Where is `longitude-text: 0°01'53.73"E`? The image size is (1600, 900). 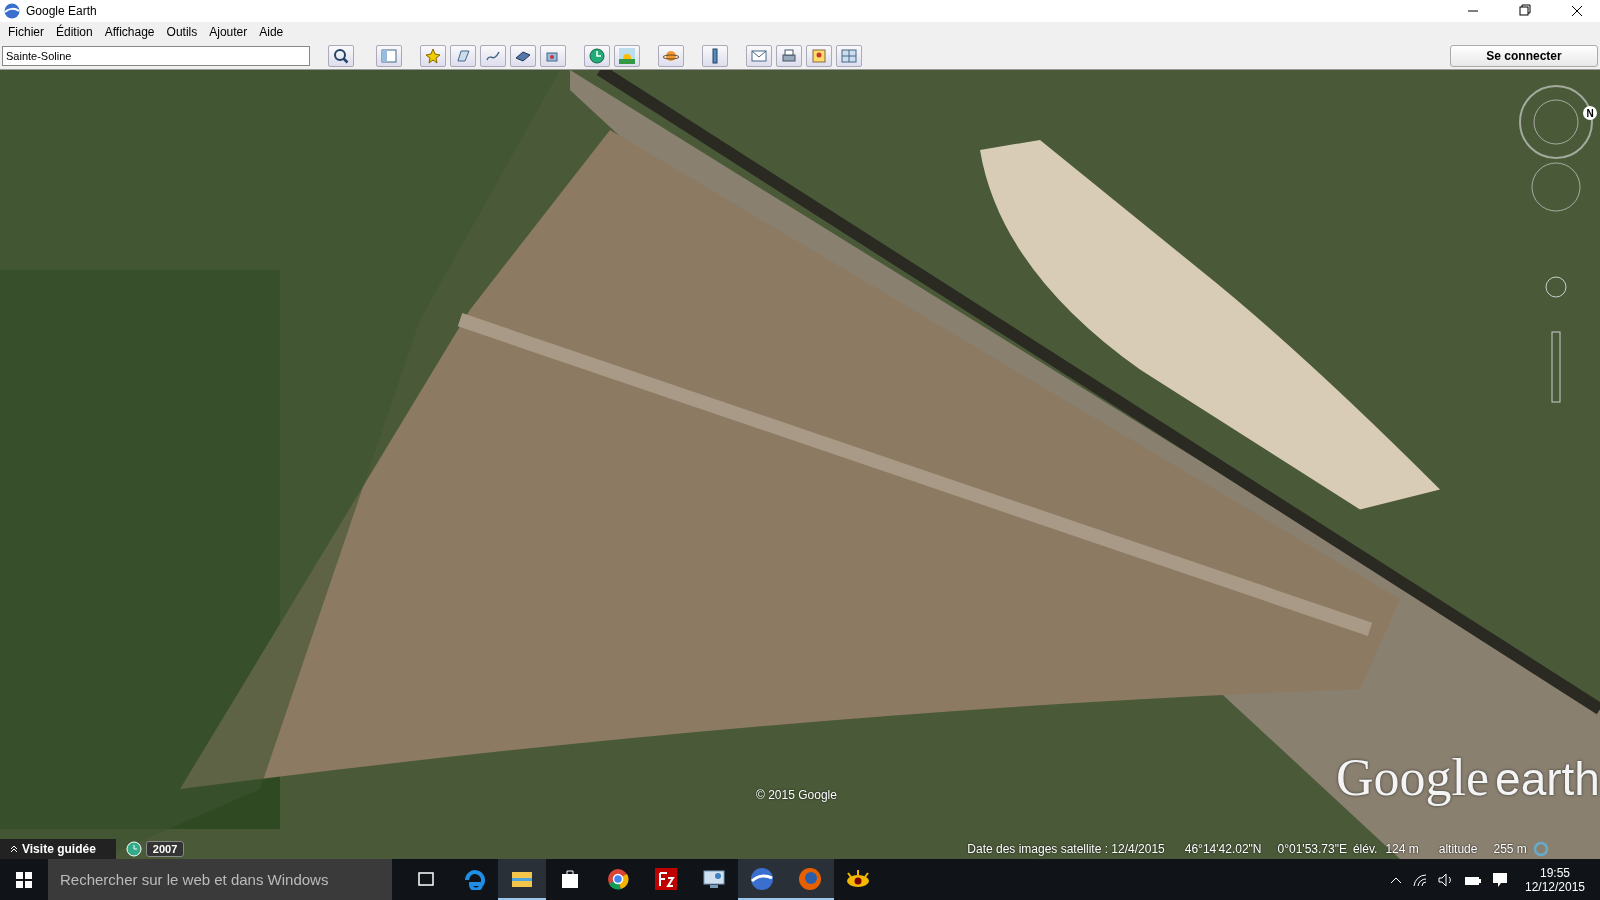
longitude-text: 0°01'53.73"E is located at coordinates (1312, 849).